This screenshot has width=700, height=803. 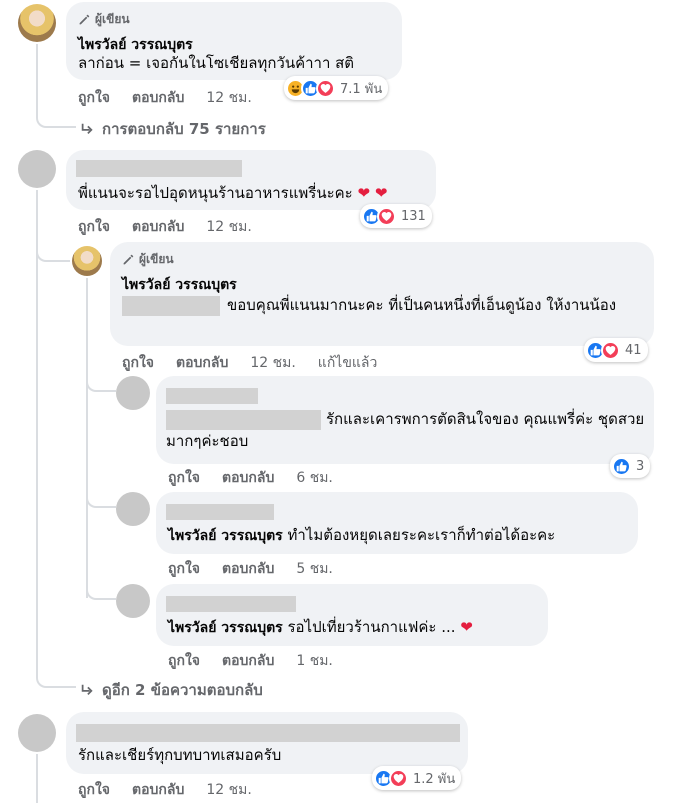 I want to click on view-replies-label: การตอบกลับ 75 รายการ, so click(x=184, y=129).